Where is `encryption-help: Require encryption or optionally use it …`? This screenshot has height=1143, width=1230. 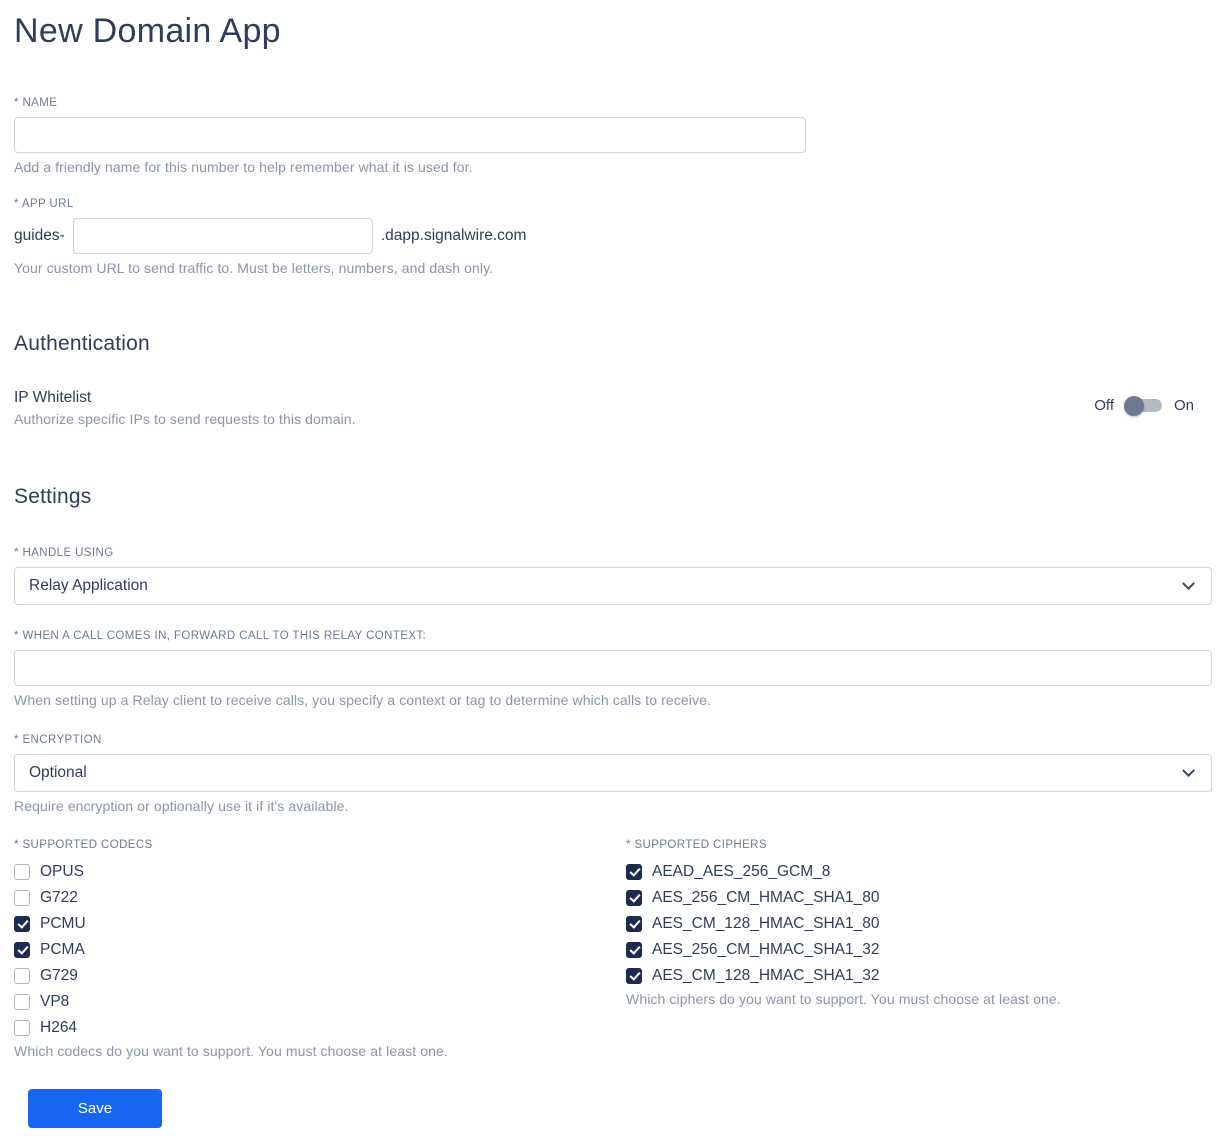
encryption-help: Require encryption or optionally use it … is located at coordinates (181, 806).